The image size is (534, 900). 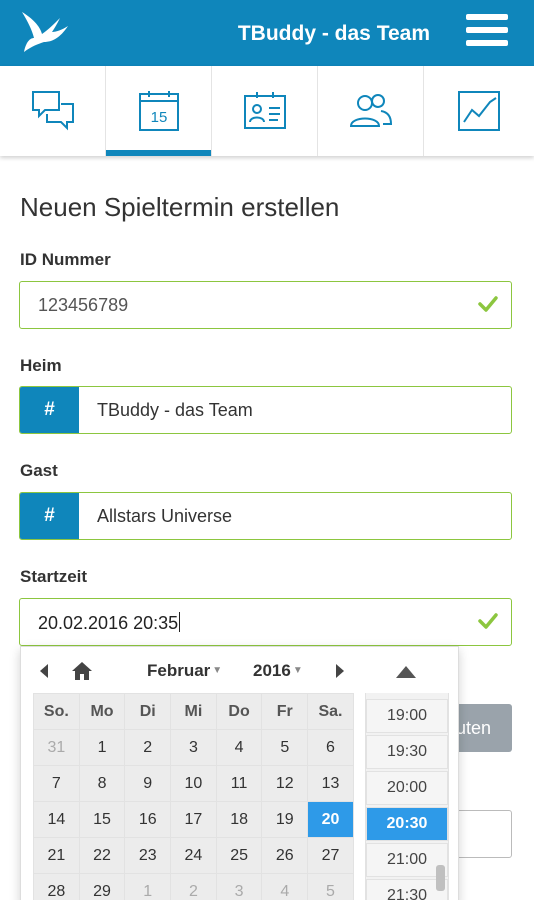 I want to click on month-label: Februar, so click(x=179, y=670).